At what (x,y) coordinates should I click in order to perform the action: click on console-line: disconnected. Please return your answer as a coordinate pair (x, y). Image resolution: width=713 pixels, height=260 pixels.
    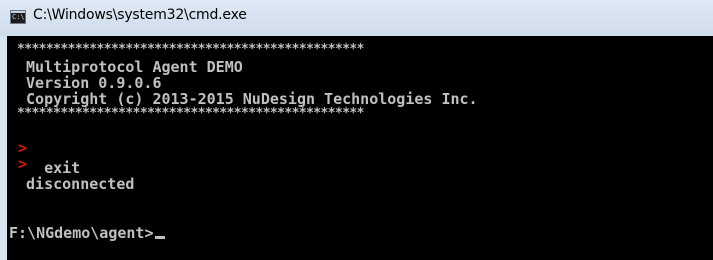
    Looking at the image, I should click on (76, 184).